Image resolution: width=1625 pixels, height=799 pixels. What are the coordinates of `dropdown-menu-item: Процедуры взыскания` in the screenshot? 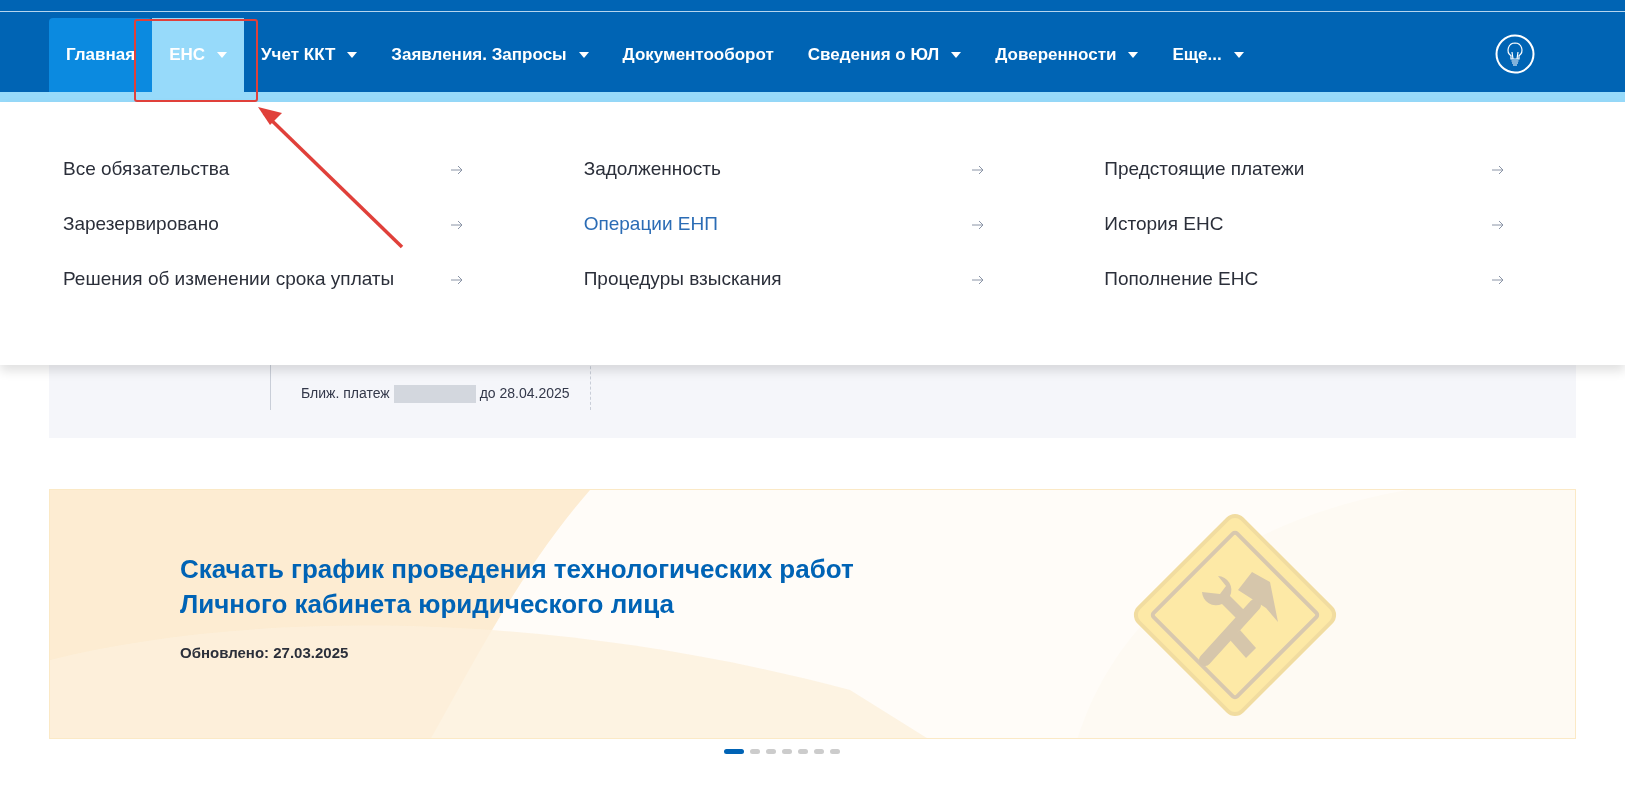 It's located at (783, 279).